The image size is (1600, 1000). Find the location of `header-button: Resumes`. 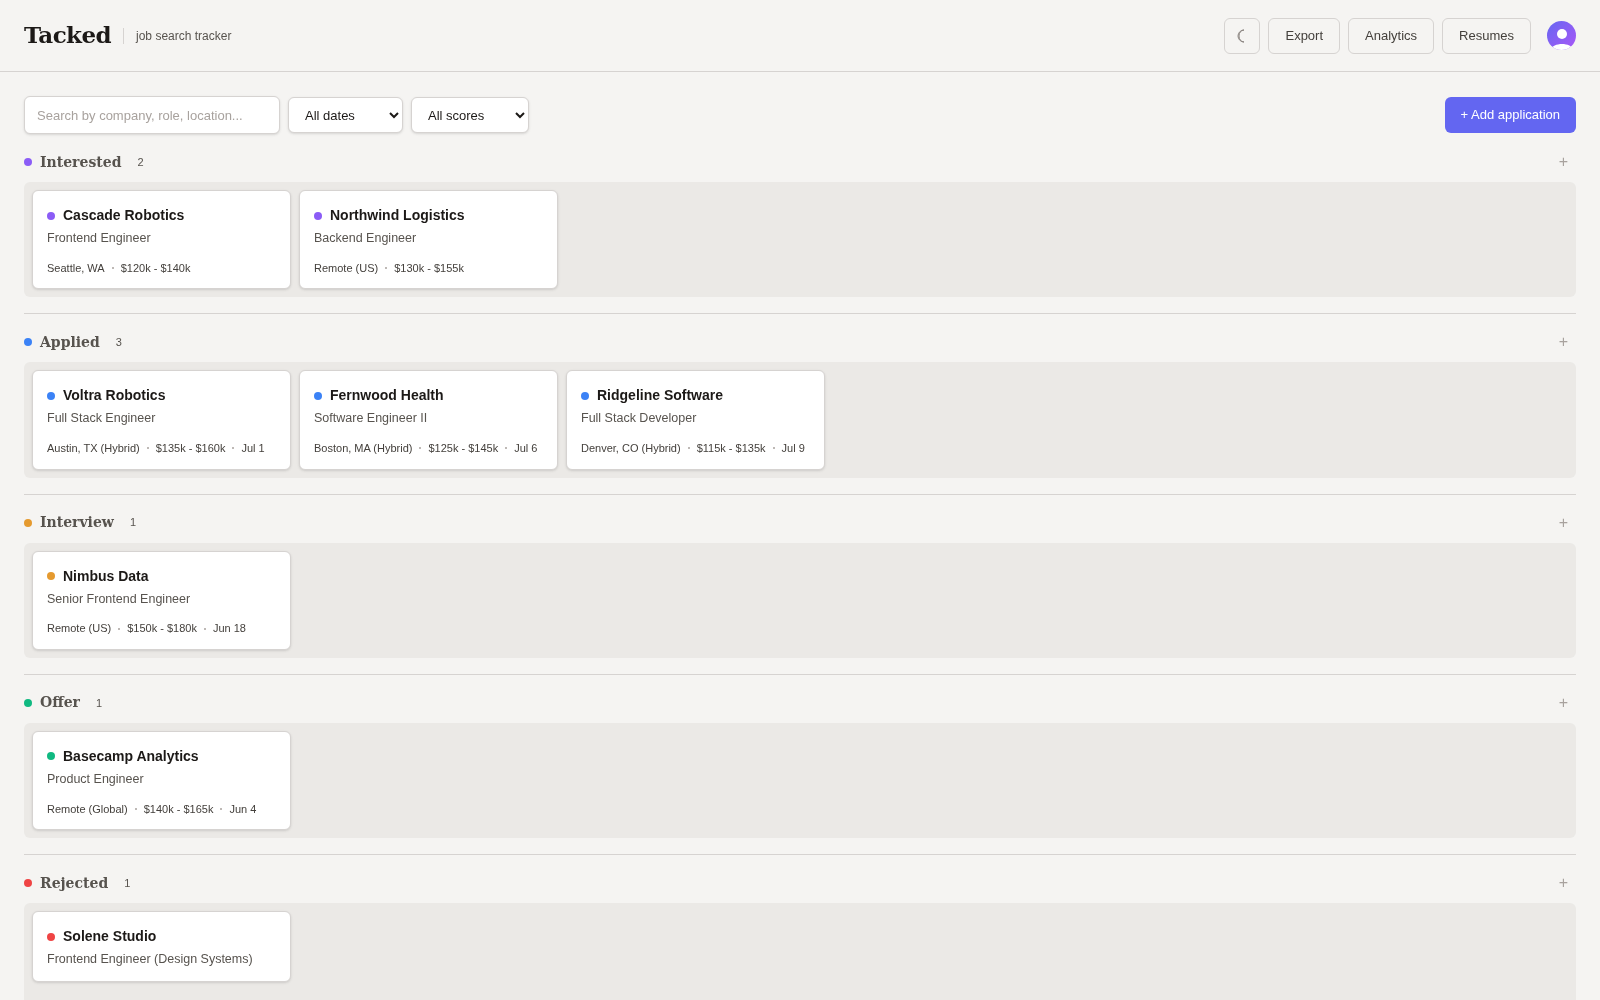

header-button: Resumes is located at coordinates (1486, 35).